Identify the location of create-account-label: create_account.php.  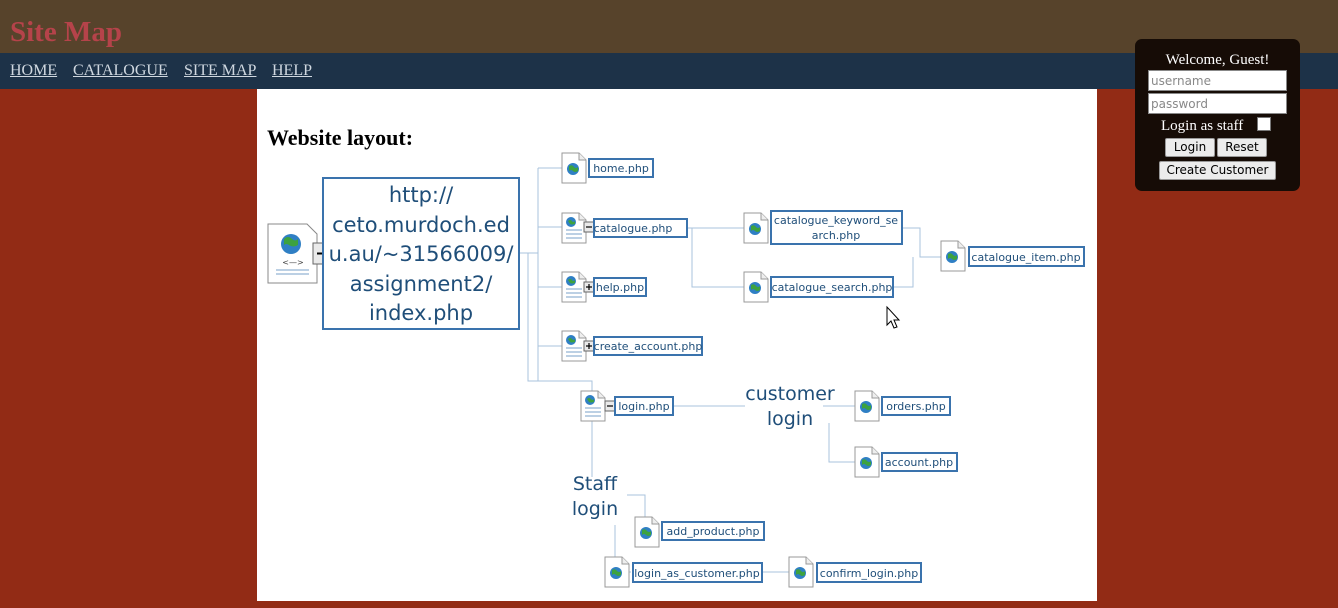
(648, 346).